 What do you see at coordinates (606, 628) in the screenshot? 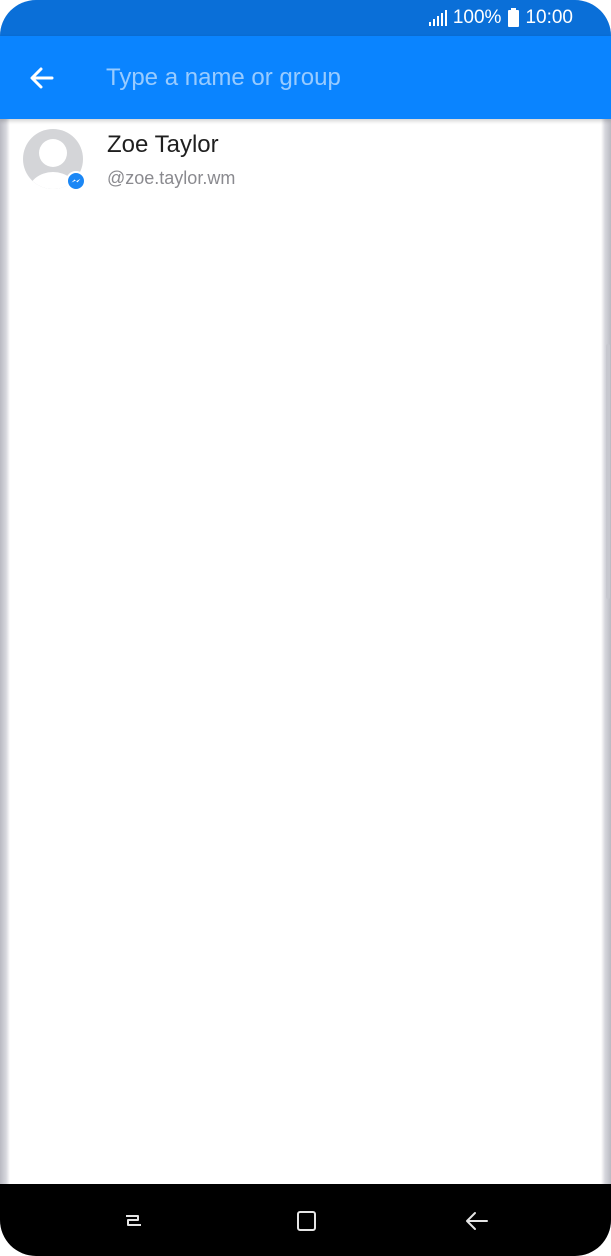
I see `device-right-edge` at bounding box center [606, 628].